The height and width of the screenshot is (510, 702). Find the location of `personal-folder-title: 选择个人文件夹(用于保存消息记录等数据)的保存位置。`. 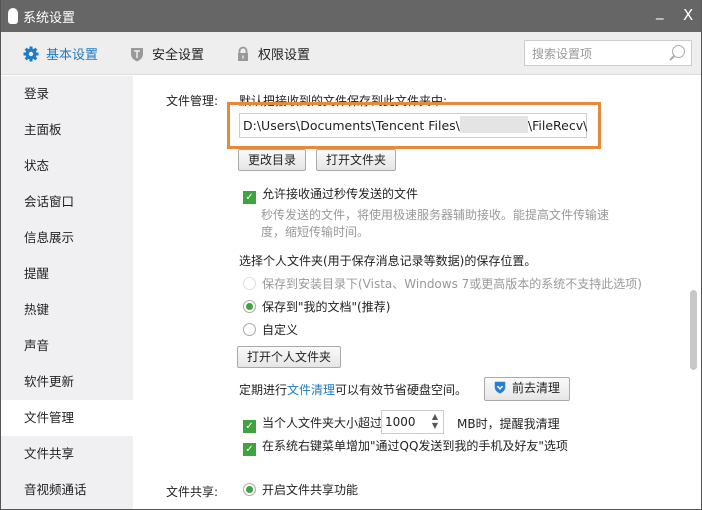

personal-folder-title: 选择个人文件夹(用于保存消息记录等数据)的保存位置。 is located at coordinates (388, 261).